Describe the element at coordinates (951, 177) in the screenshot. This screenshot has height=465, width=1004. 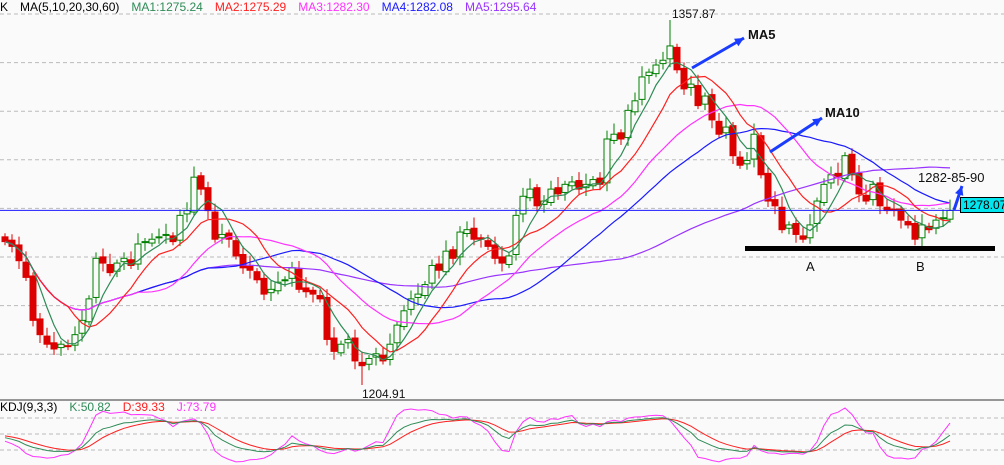
I see `target-label: 1282-85-90` at that location.